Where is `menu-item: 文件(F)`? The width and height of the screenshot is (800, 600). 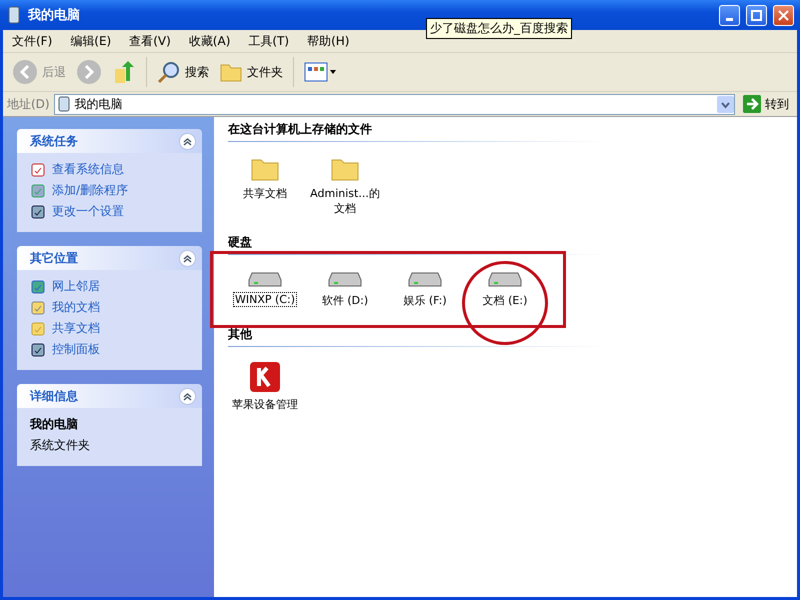
menu-item: 文件(F) is located at coordinates (32, 41).